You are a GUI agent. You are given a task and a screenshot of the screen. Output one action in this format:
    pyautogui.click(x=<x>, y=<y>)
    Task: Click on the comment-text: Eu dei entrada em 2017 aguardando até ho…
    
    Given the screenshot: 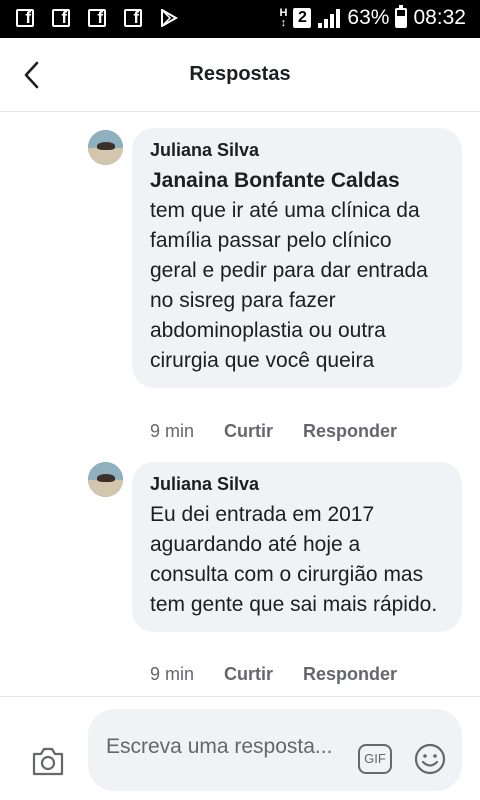 What is the action you would take?
    pyautogui.click(x=297, y=560)
    